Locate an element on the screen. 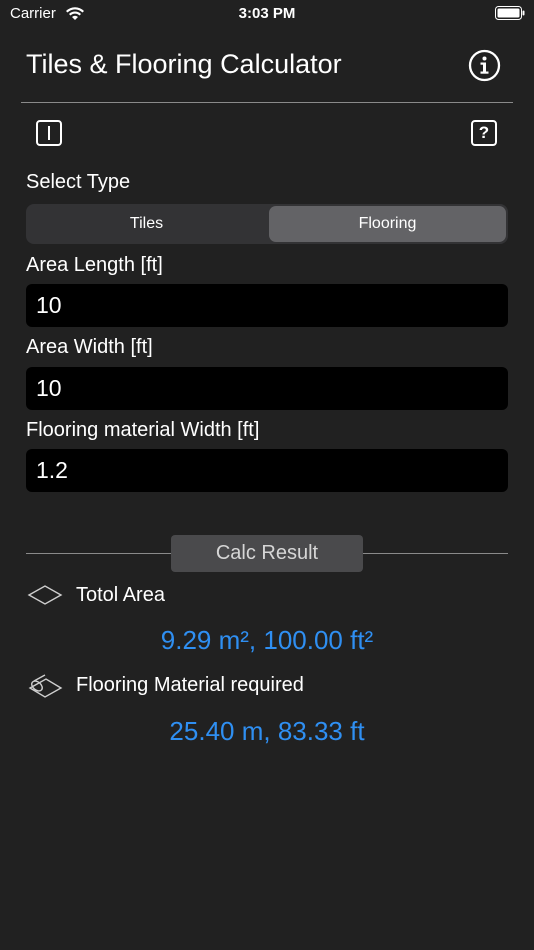 This screenshot has width=534, height=950. flooring-roll-icon is located at coordinates (45, 686).